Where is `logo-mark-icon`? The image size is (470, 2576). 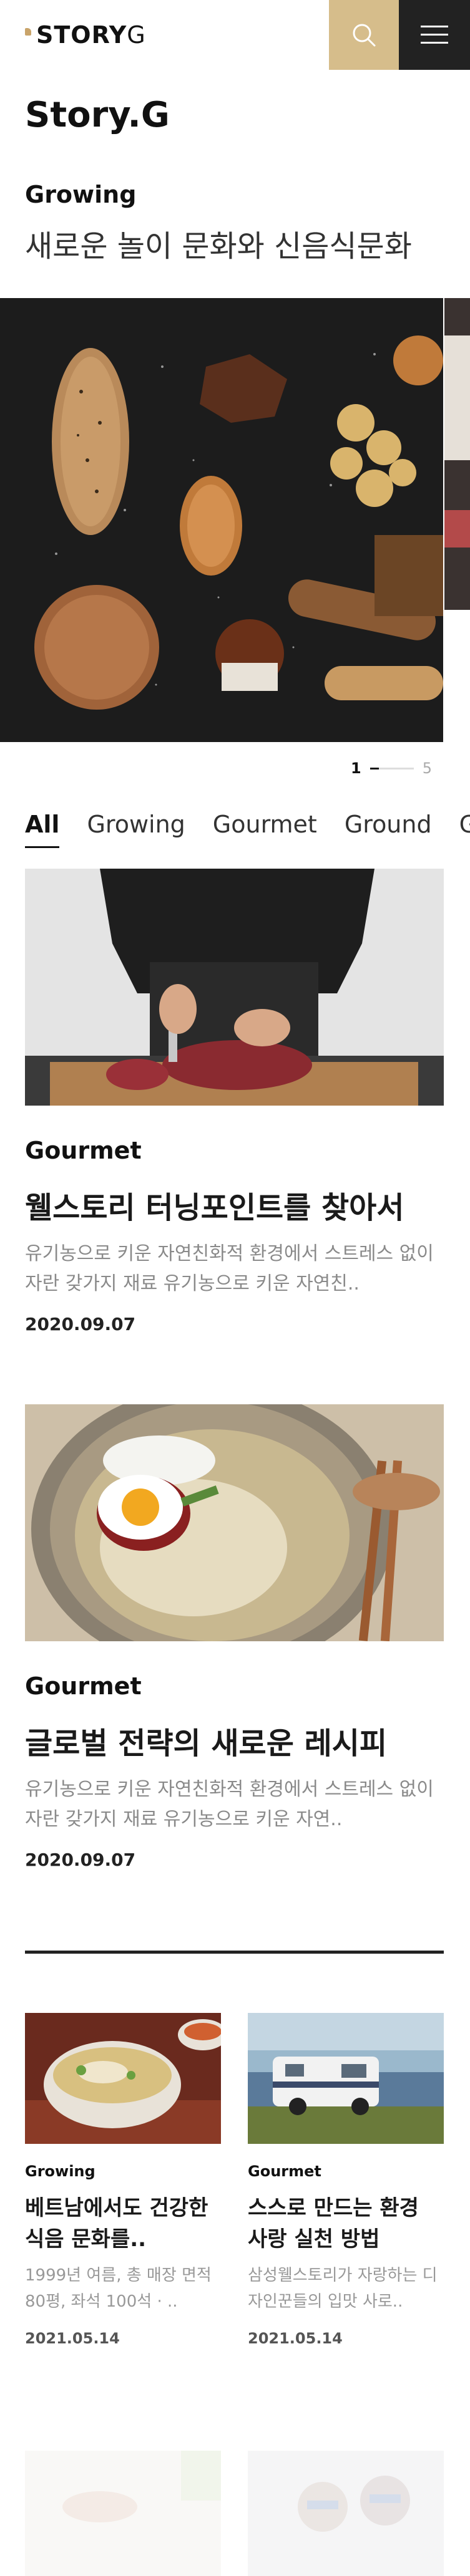 logo-mark-icon is located at coordinates (28, 32).